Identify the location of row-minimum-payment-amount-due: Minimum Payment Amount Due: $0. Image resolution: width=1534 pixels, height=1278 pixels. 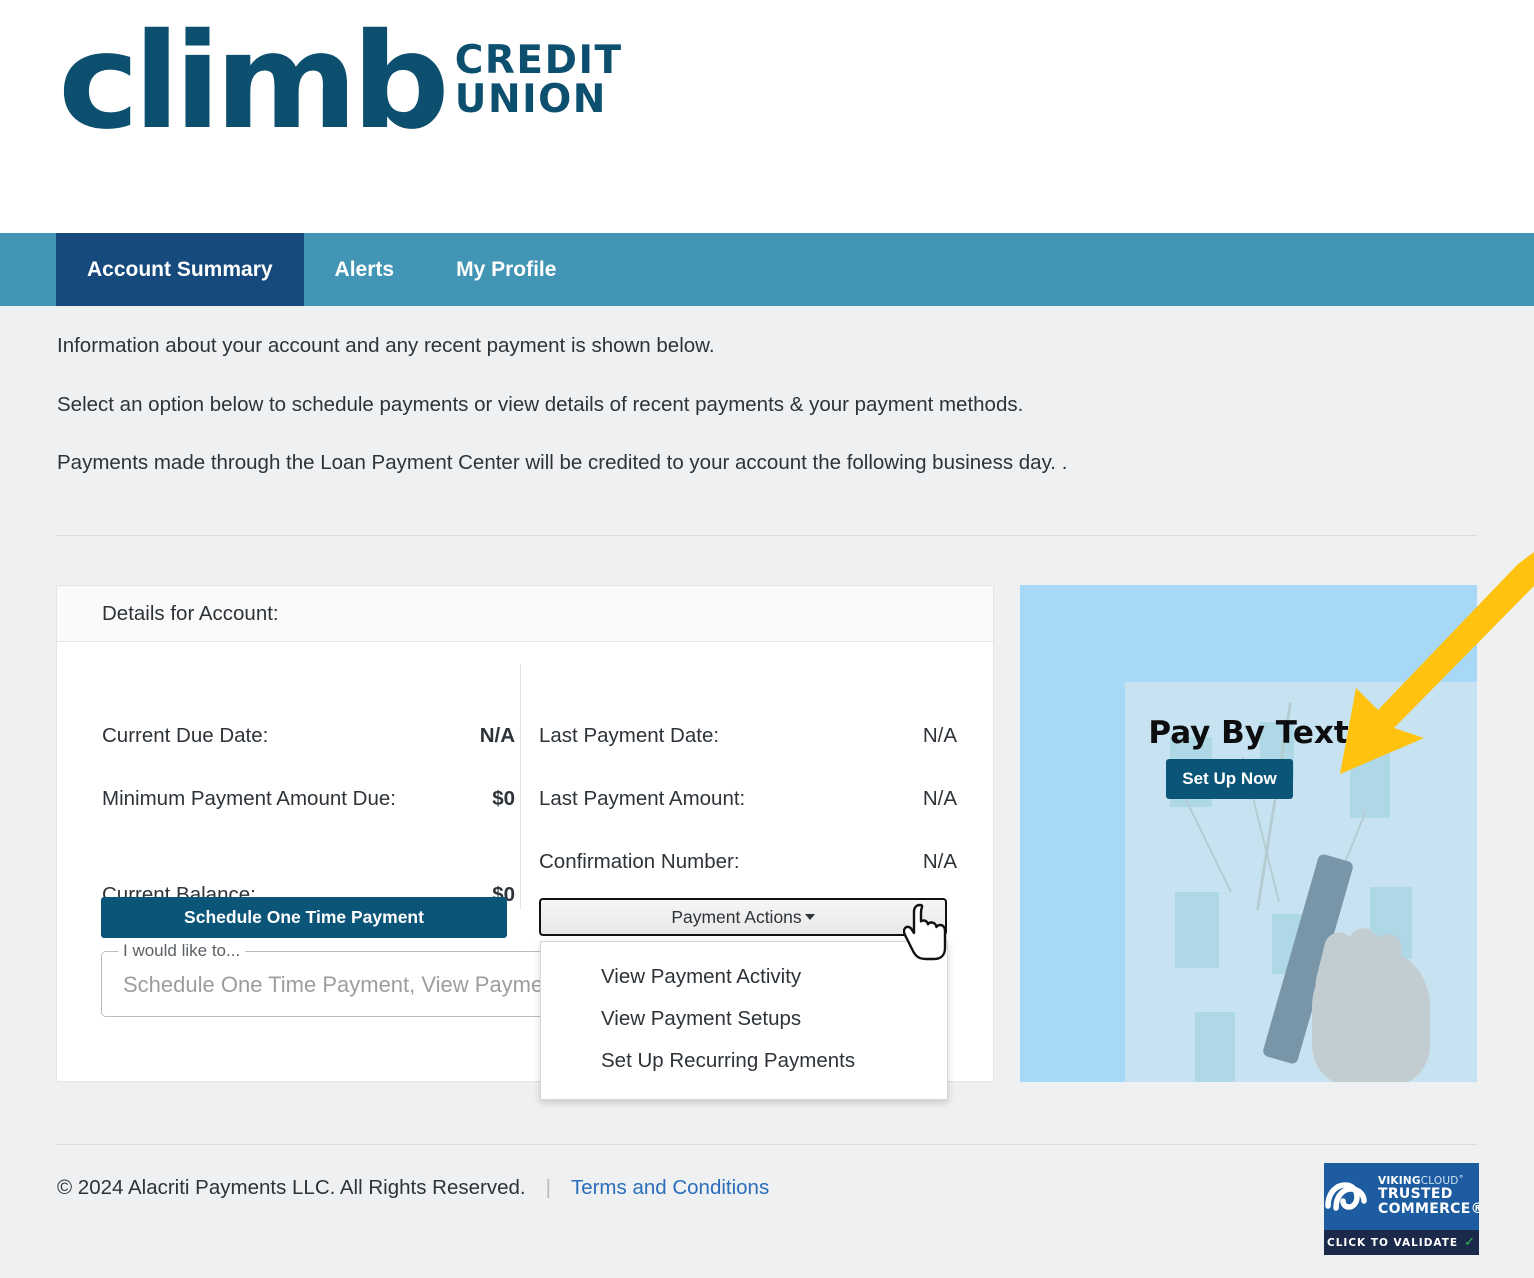
(308, 799).